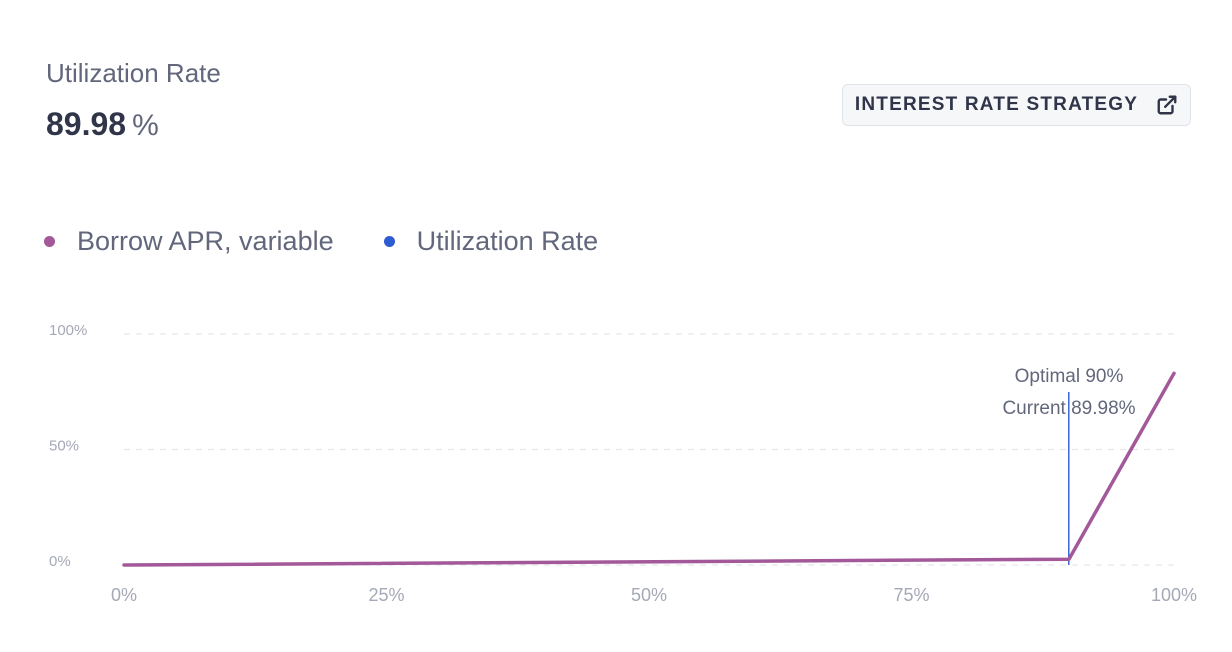 Image resolution: width=1232 pixels, height=652 pixels. What do you see at coordinates (1068, 408) in the screenshot?
I see `current-annotation: Current 89.98%` at bounding box center [1068, 408].